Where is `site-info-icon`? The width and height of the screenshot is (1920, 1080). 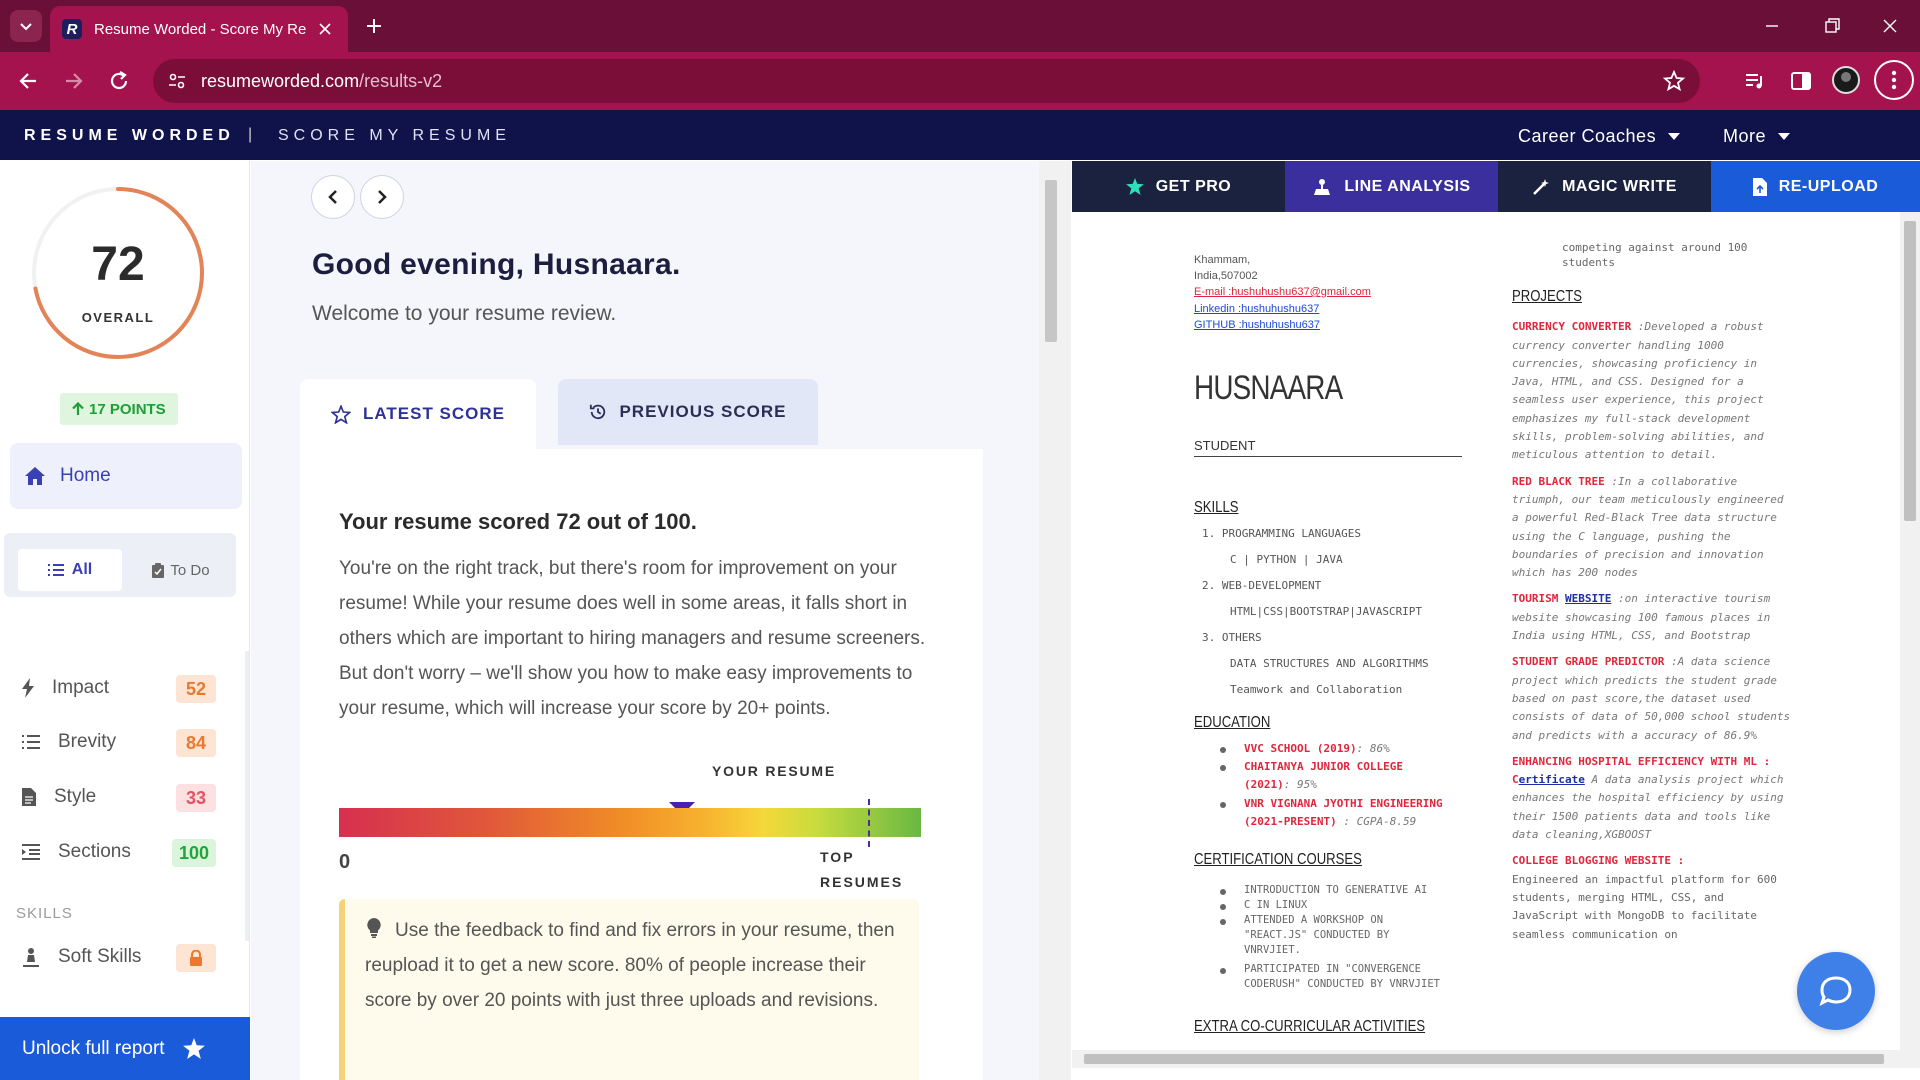
site-info-icon is located at coordinates (177, 81).